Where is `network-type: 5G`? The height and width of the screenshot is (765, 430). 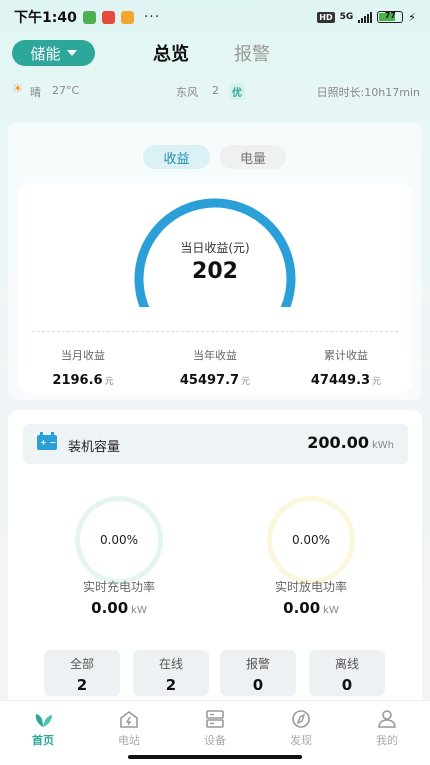 network-type: 5G is located at coordinates (346, 17).